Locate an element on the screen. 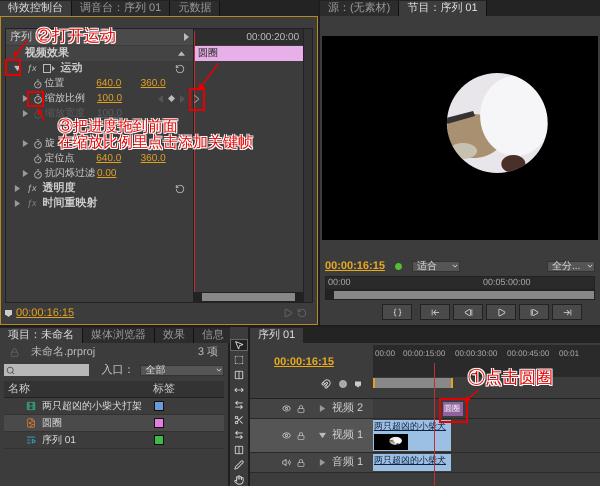 This screenshot has width=600, height=486. panel-tab: 序列 01 is located at coordinates (277, 335).